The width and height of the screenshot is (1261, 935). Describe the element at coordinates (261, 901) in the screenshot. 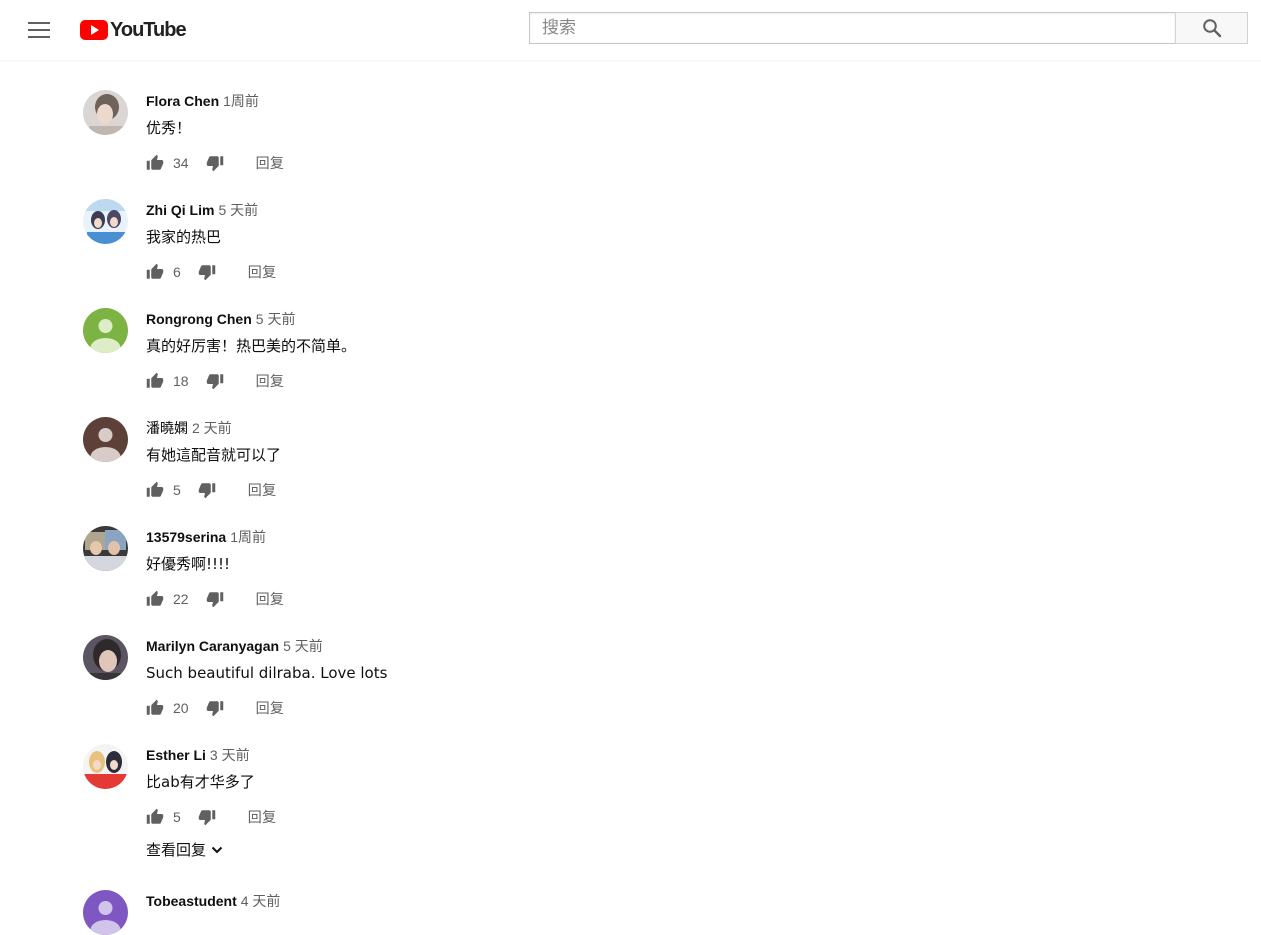

I see `comment-time: 4 天前` at that location.